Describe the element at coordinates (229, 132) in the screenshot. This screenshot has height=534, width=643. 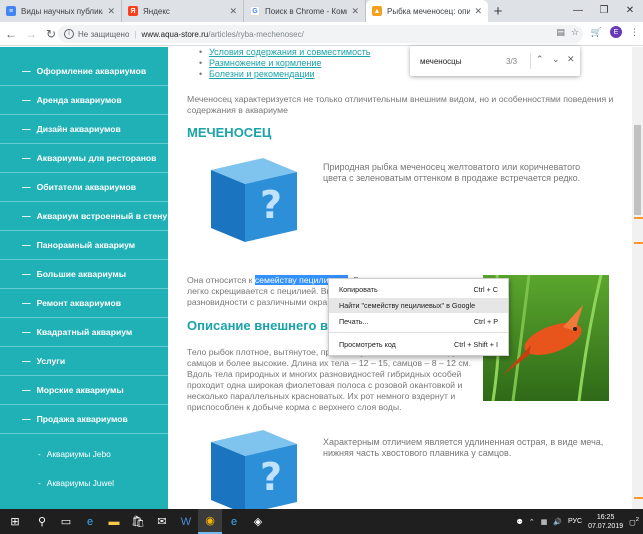
I see `heading-main: МЕЧЕНОСЕЦ` at that location.